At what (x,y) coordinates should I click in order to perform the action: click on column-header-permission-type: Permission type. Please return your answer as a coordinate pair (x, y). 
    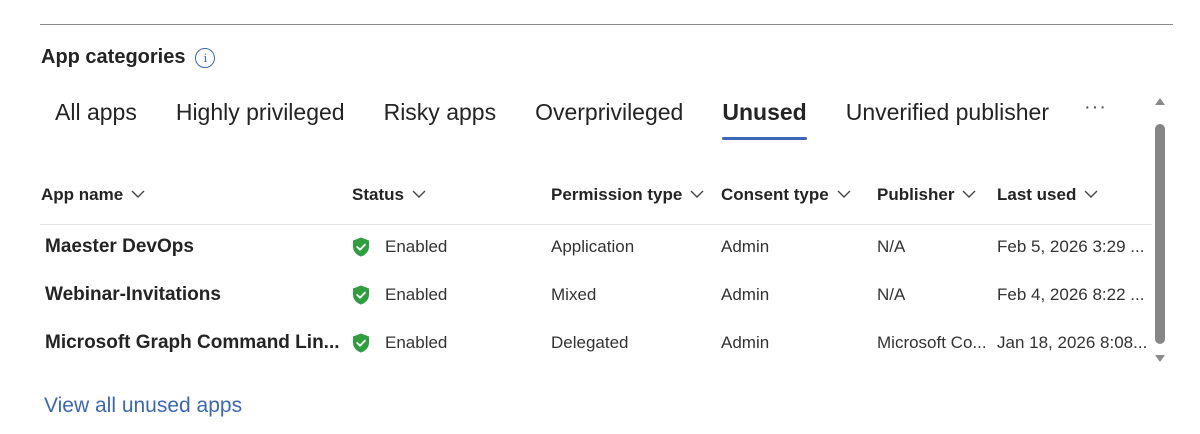
    Looking at the image, I should click on (627, 196).